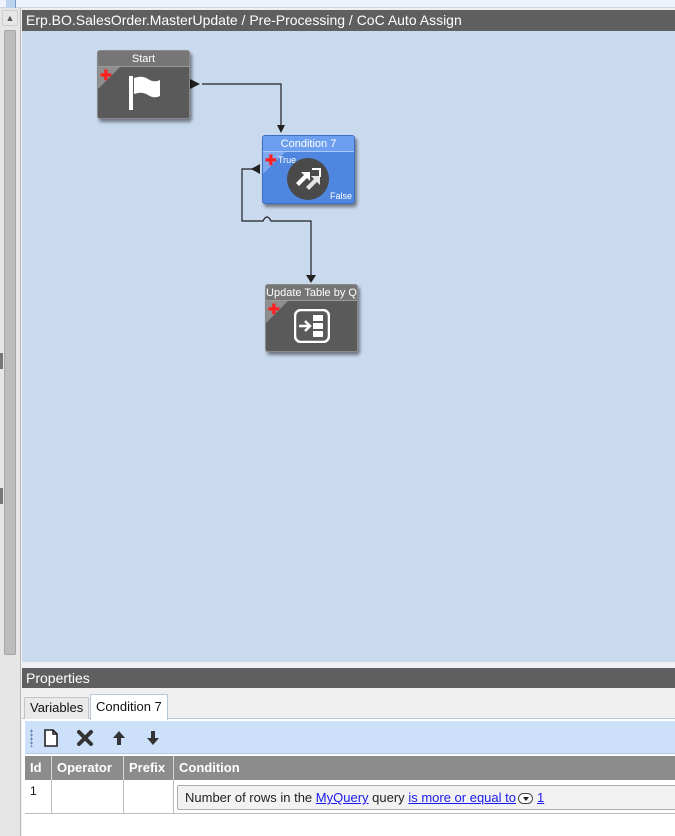  I want to click on grid-header: Id Operator Prefix Condition, so click(350, 768).